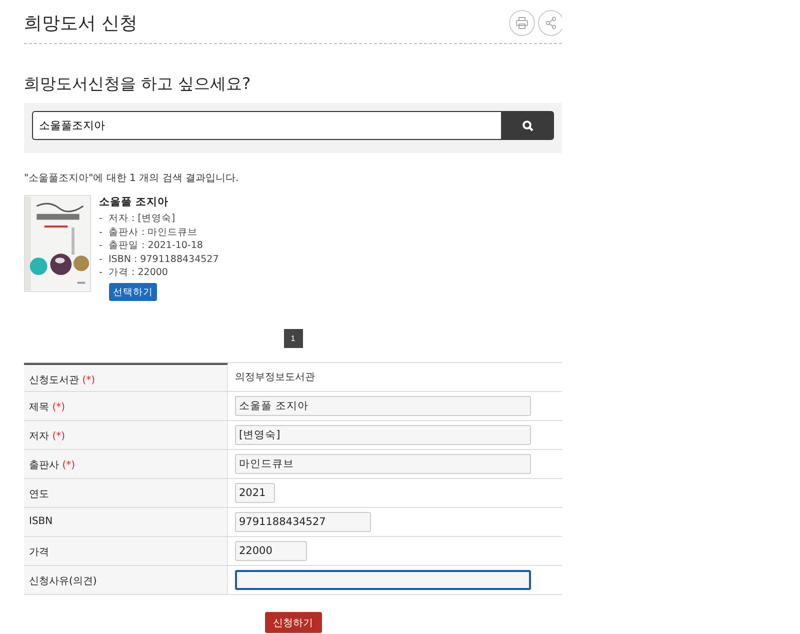  What do you see at coordinates (126, 551) in the screenshot?
I see `form-label: 가격` at bounding box center [126, 551].